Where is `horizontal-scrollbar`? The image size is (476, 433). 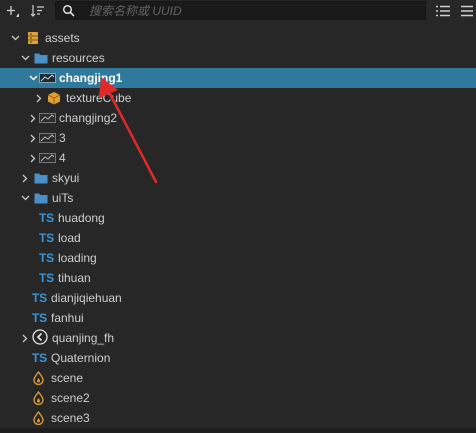
horizontal-scrollbar is located at coordinates (238, 430).